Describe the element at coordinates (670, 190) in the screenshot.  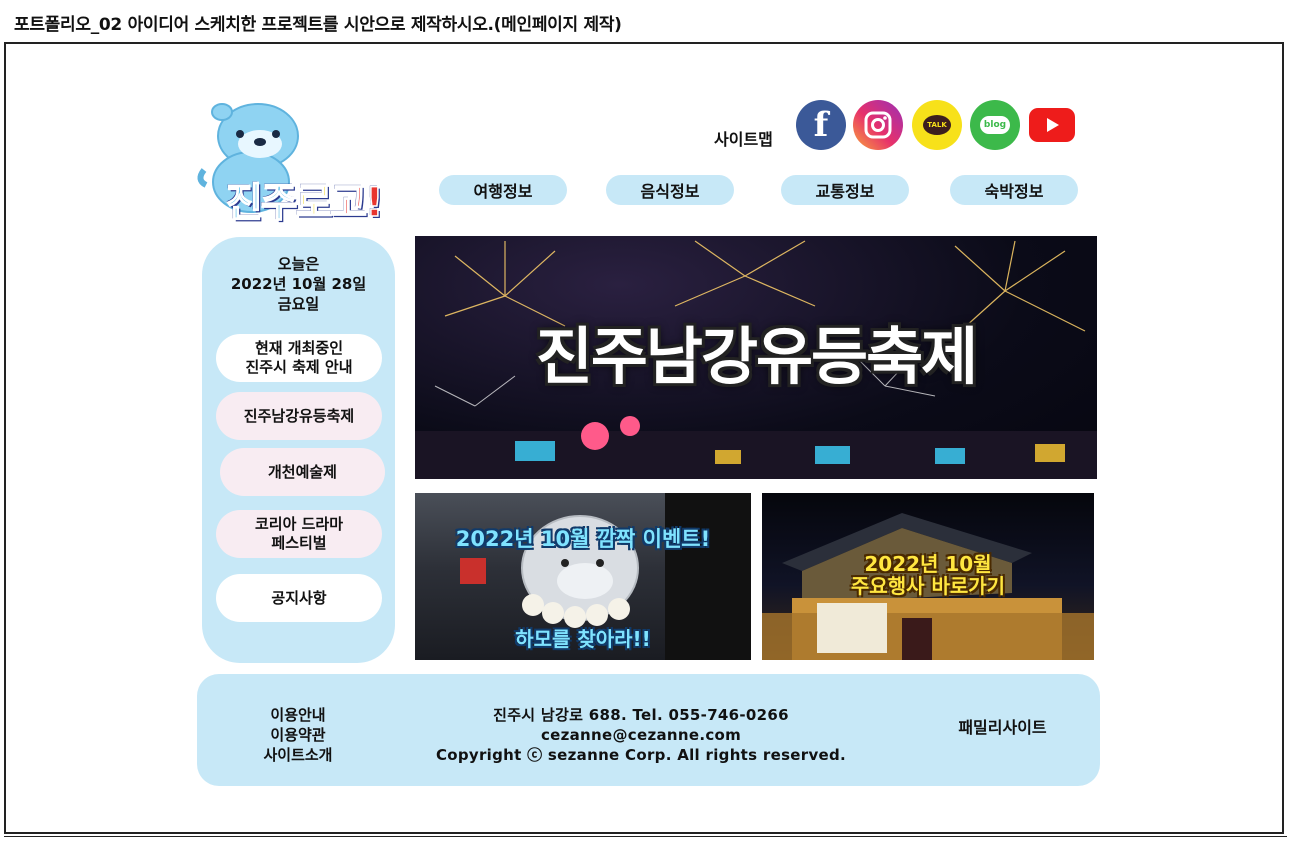
I see `nav-food-info: 음식정보` at that location.